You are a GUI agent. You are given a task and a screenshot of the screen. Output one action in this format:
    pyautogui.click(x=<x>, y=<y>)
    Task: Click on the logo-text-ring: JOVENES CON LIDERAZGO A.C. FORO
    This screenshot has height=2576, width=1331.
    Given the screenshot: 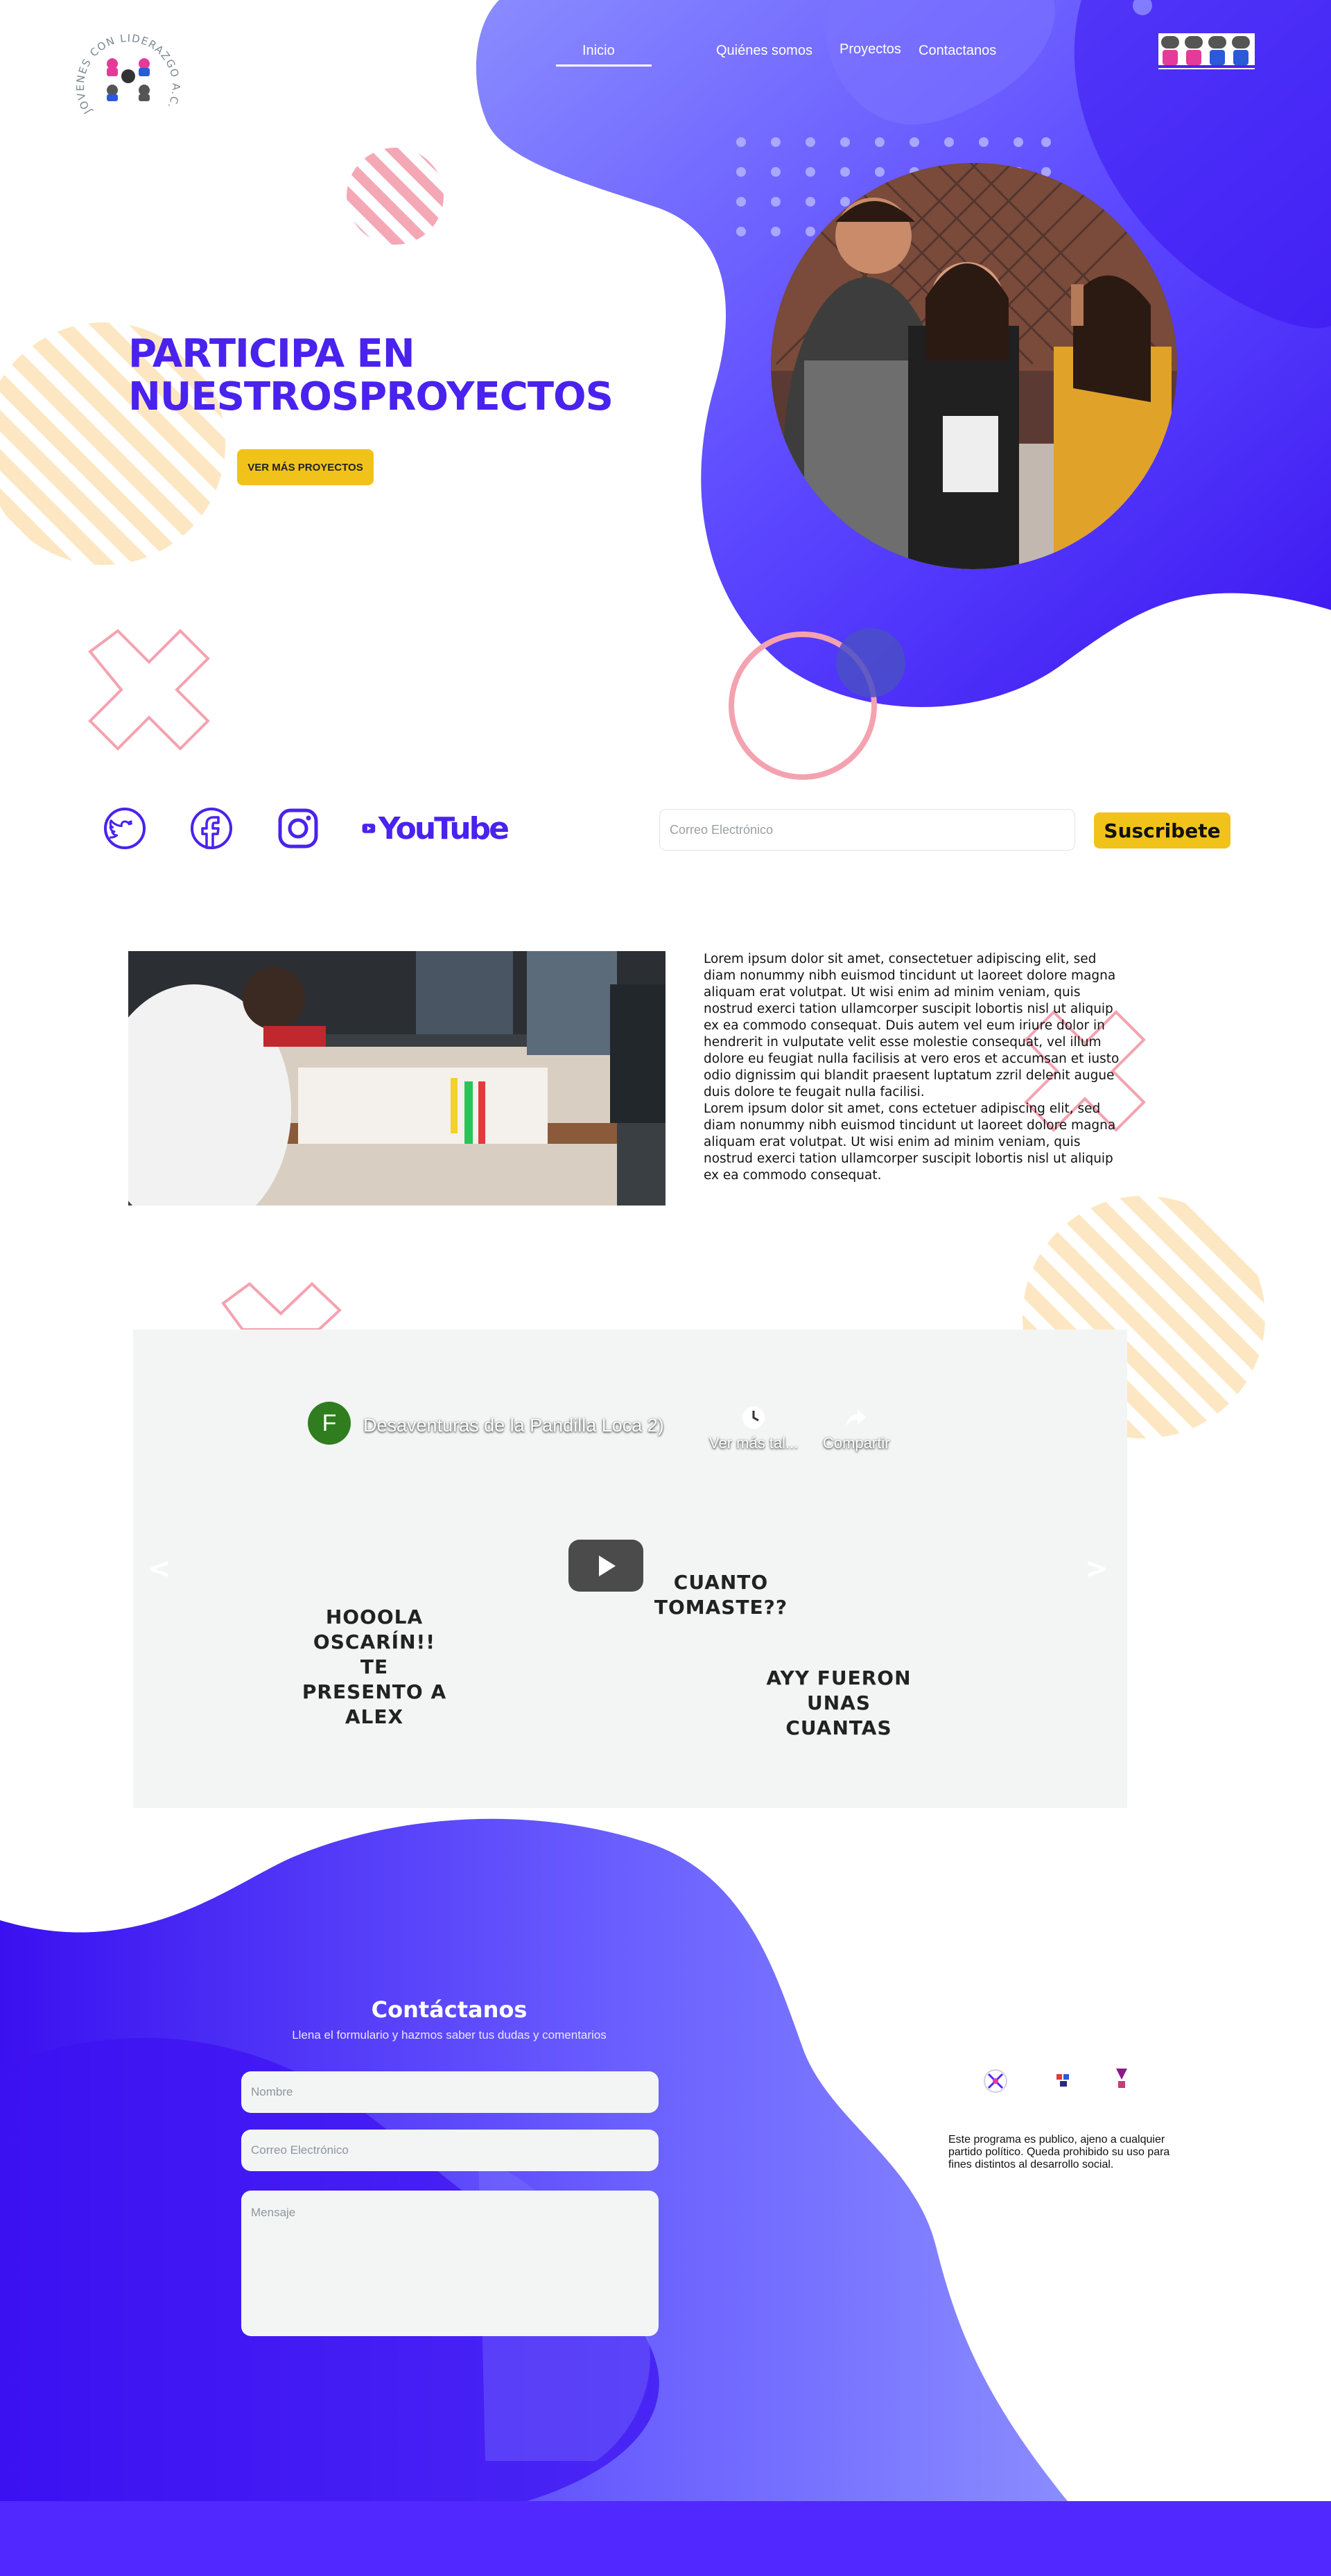 What is the action you would take?
    pyautogui.click(x=128, y=68)
    